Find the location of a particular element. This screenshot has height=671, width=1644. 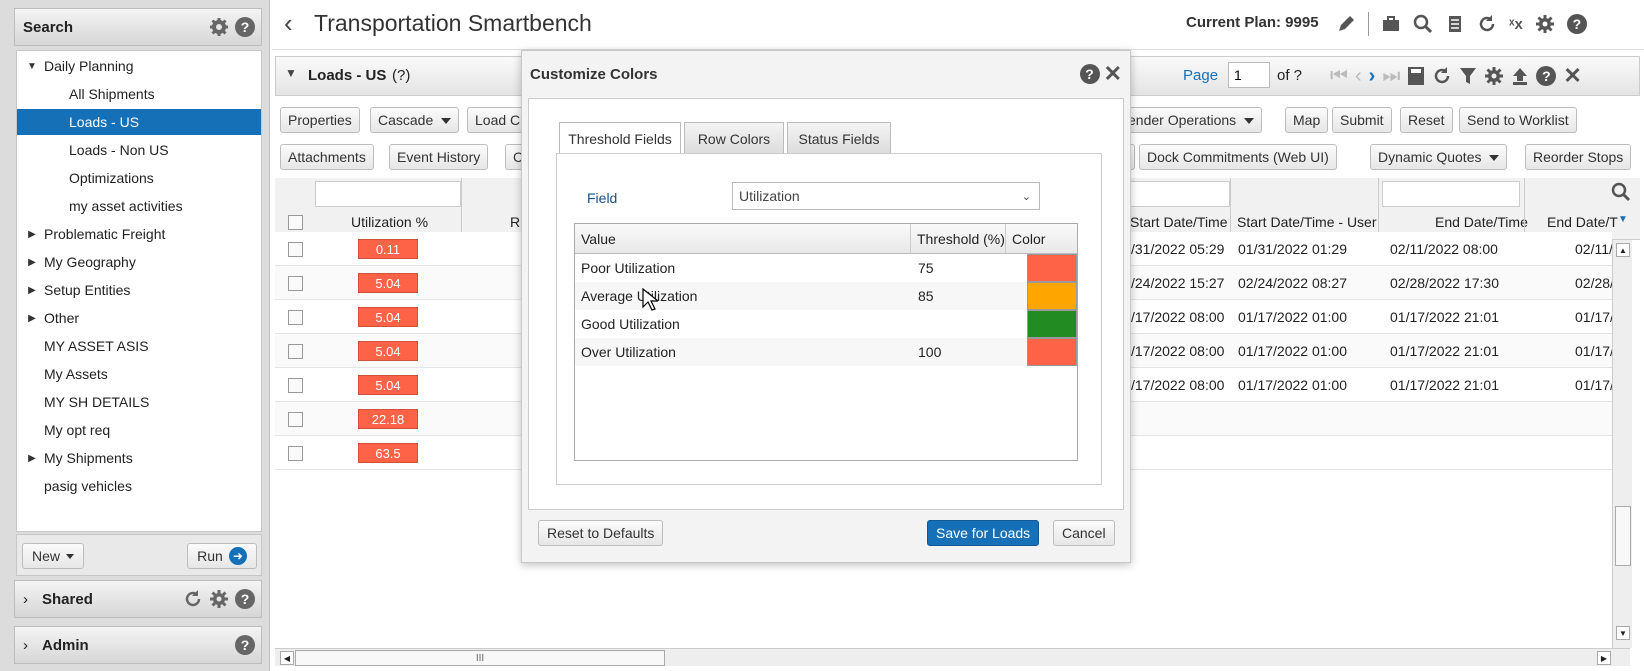

shared-panel-header: › Shared ? is located at coordinates (138, 599).